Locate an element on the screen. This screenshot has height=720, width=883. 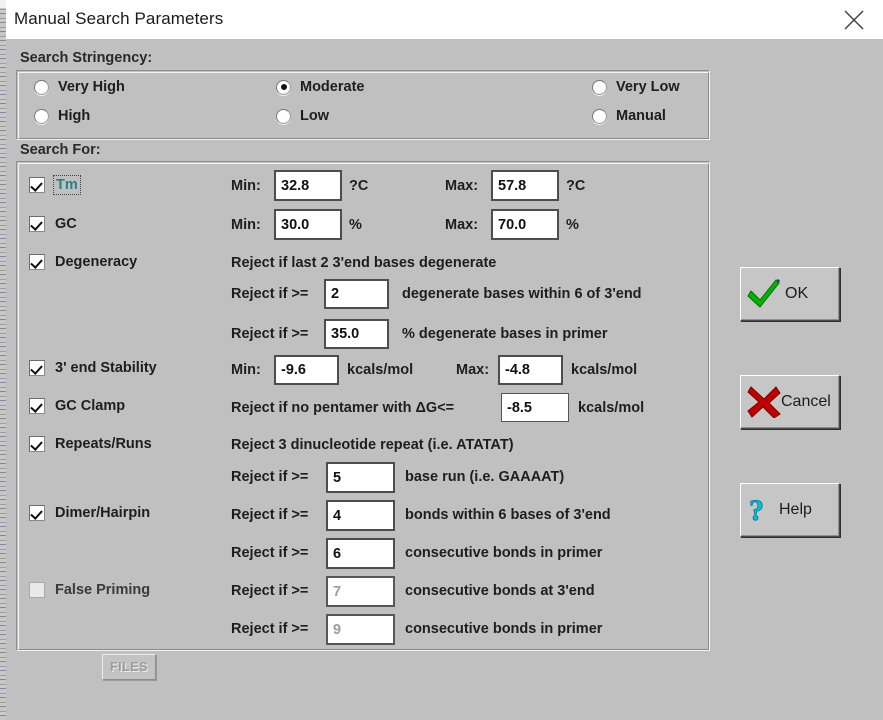
stability-max-input is located at coordinates (530, 370).